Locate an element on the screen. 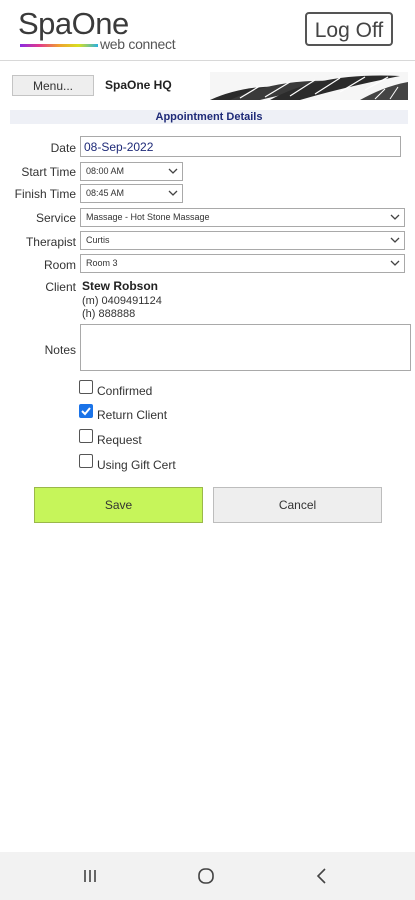 The height and width of the screenshot is (900, 415). service-select: Massage - Hot Stone Massage is located at coordinates (242, 217).